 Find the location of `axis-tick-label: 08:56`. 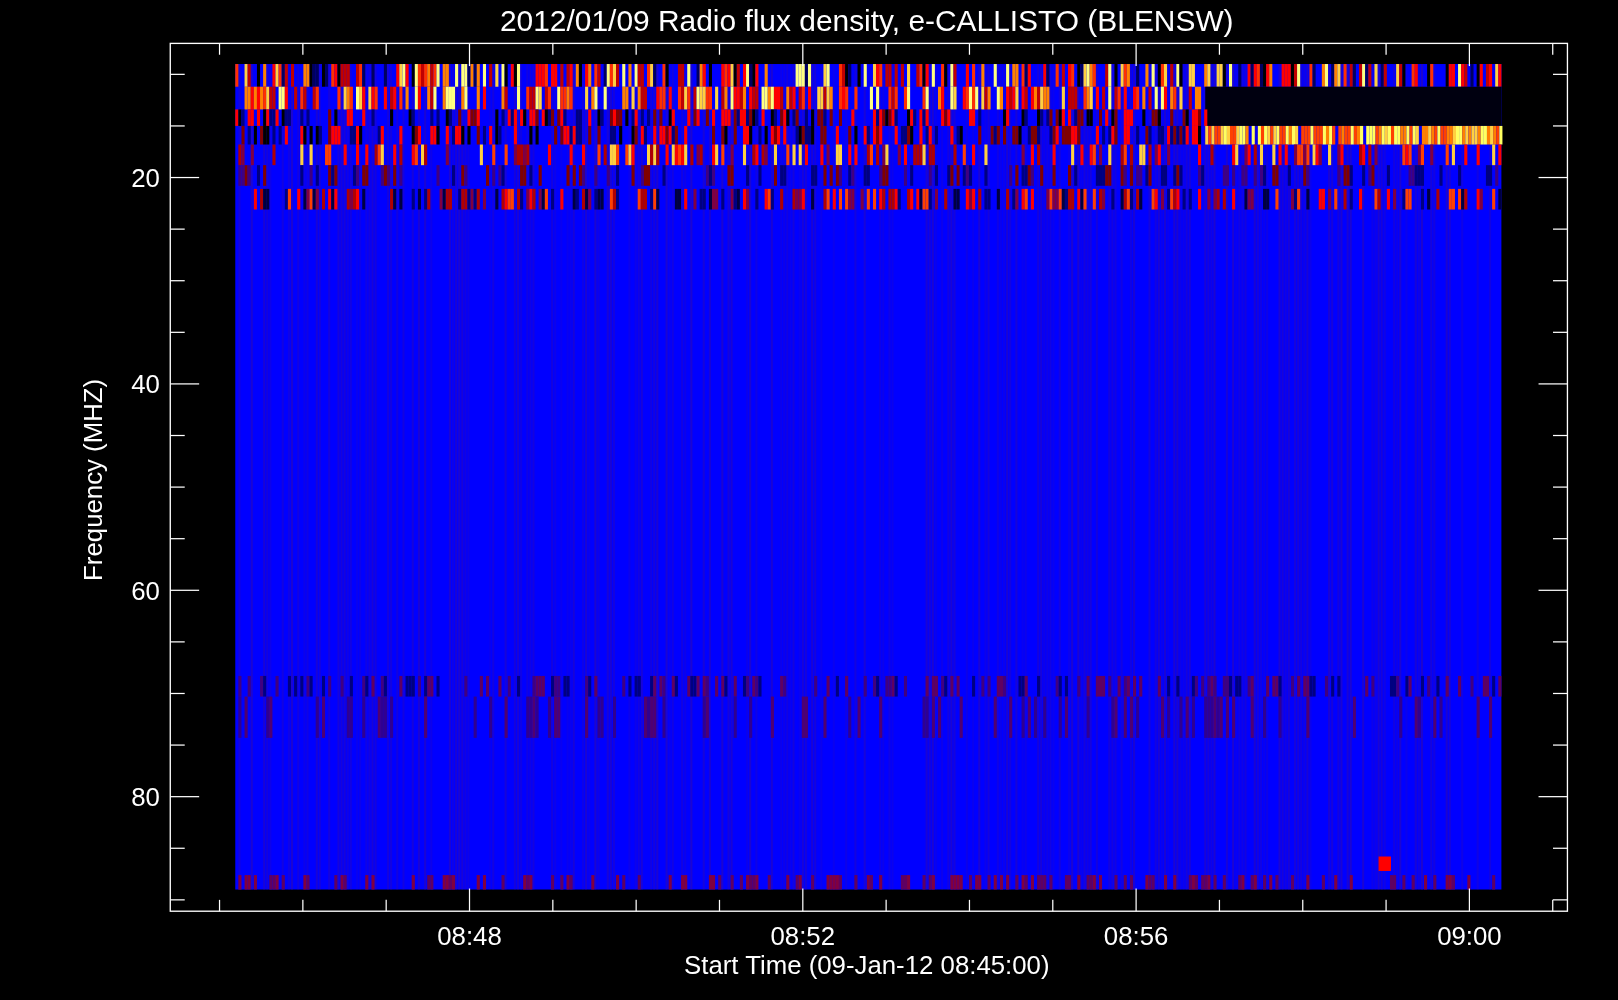

axis-tick-label: 08:56 is located at coordinates (1136, 936).